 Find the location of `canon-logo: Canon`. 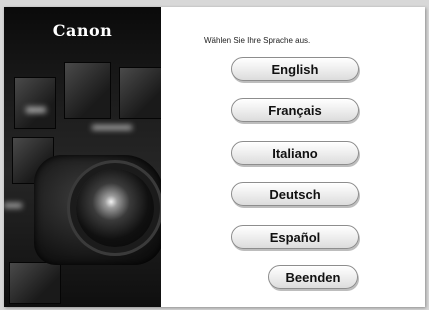

canon-logo: Canon is located at coordinates (82, 30).